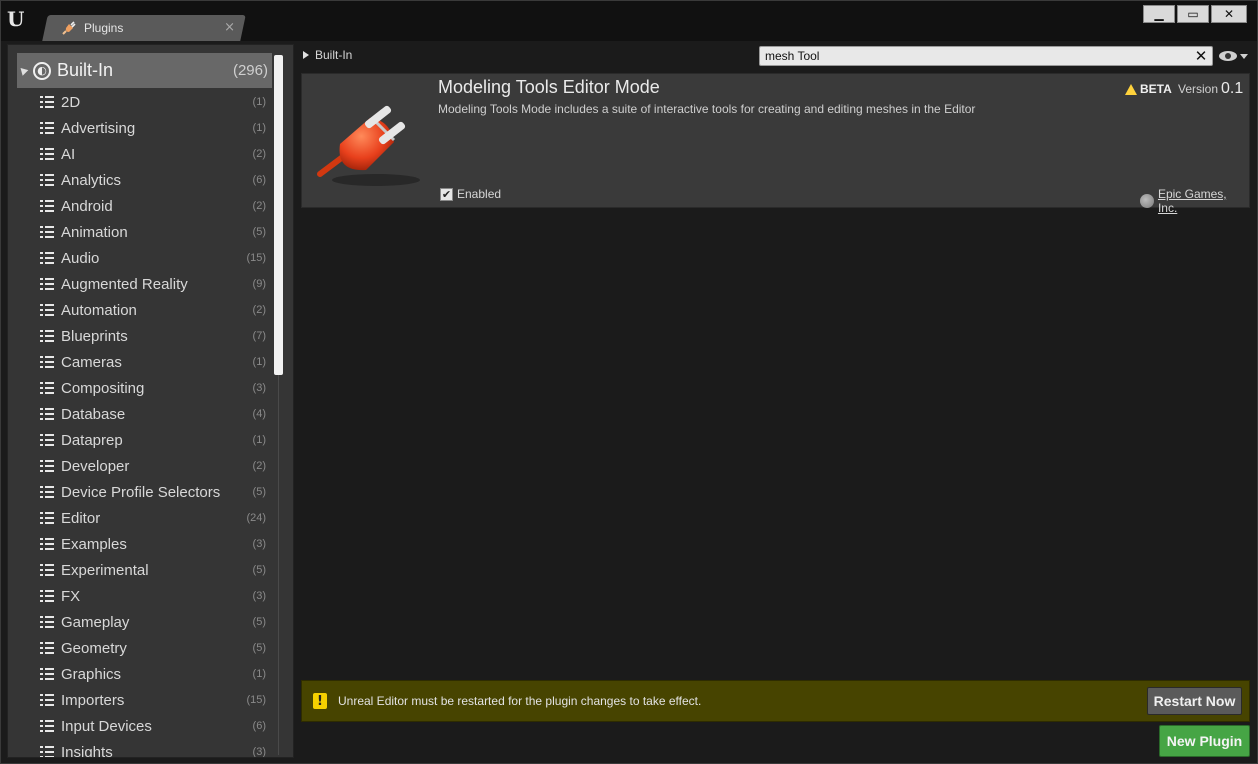 This screenshot has width=1258, height=764. I want to click on publisher-link: Epic Games, Inc., so click(1194, 201).